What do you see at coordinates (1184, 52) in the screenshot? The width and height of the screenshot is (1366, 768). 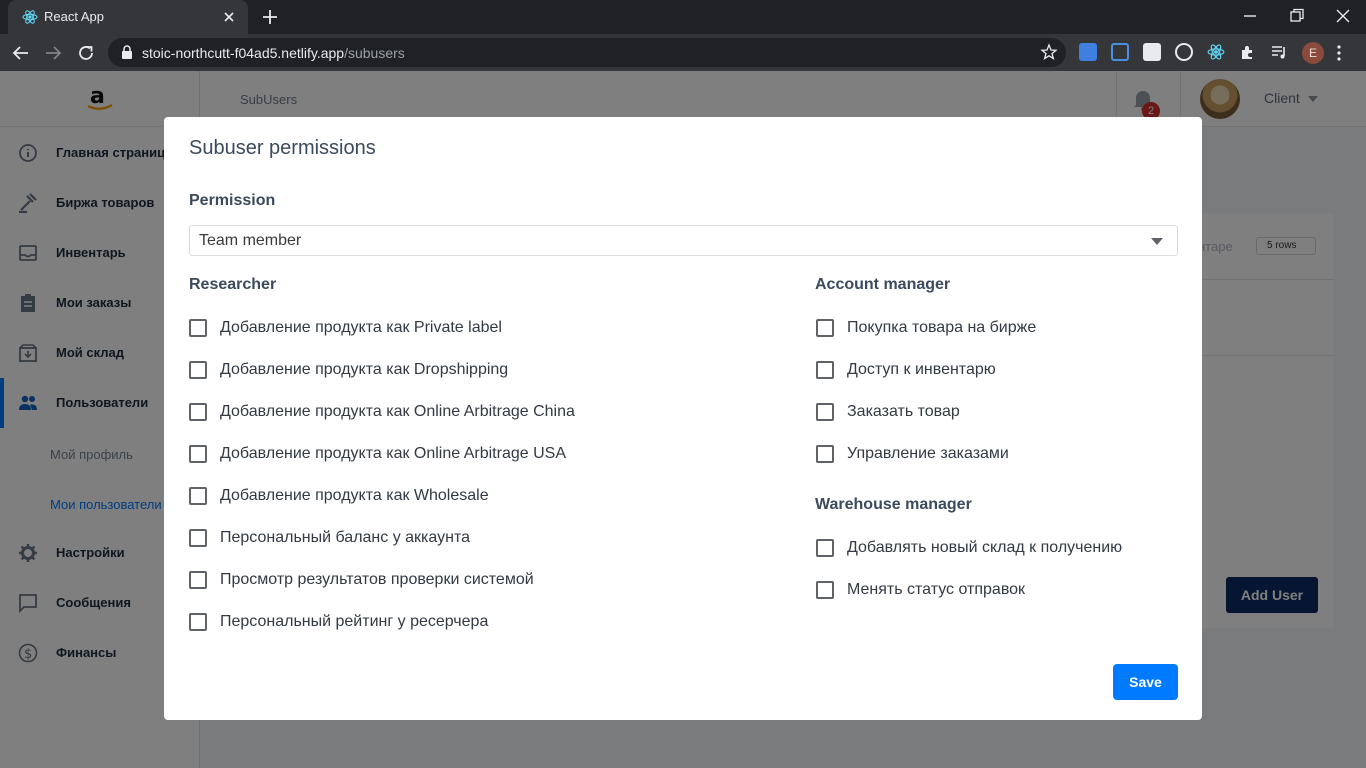 I see `target-extension-icon` at bounding box center [1184, 52].